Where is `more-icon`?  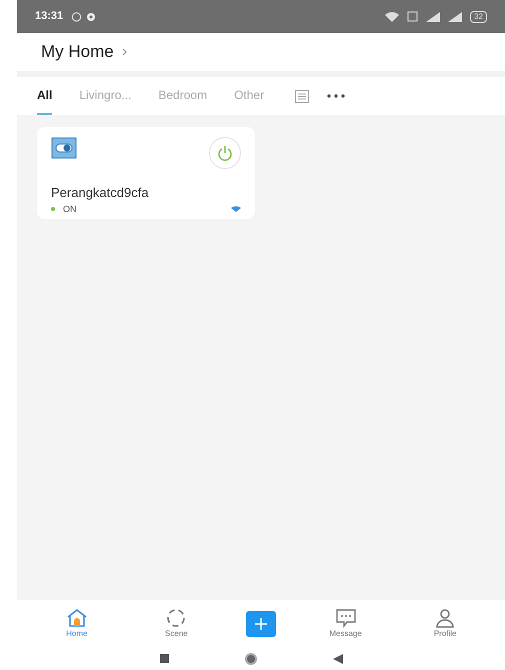
more-icon is located at coordinates (336, 96).